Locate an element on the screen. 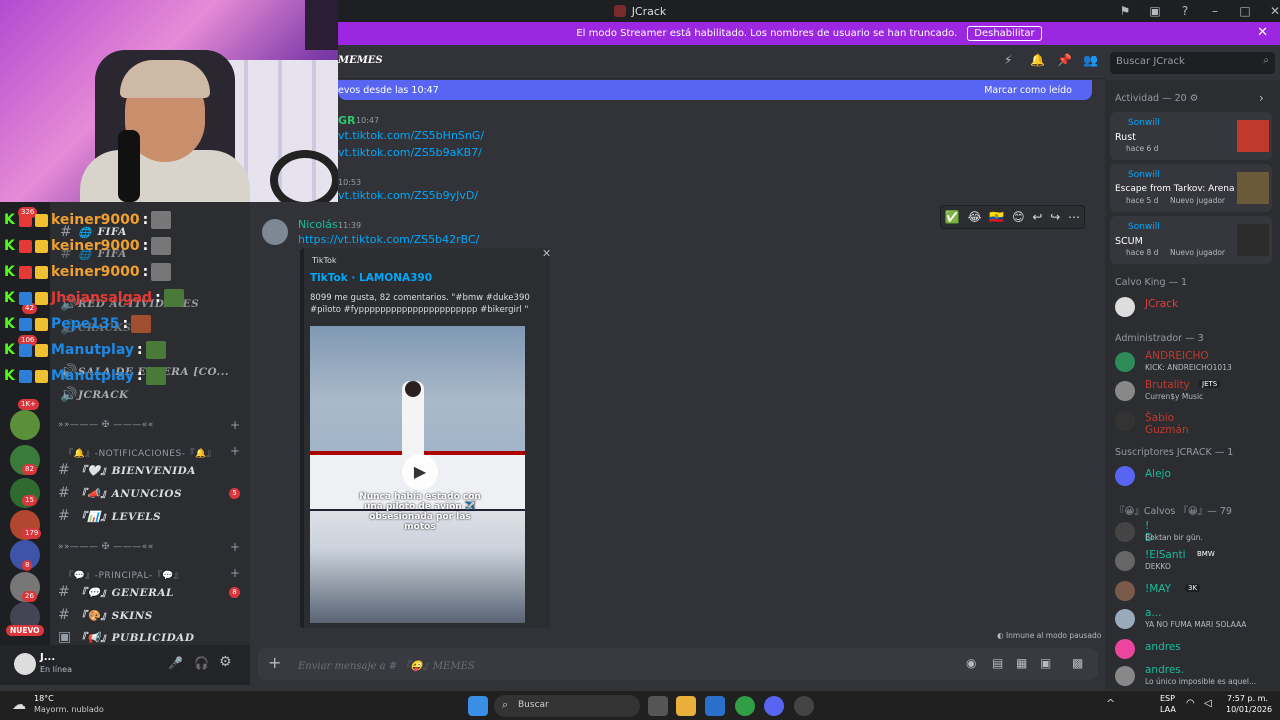 The width and height of the screenshot is (1280, 720). play-icon: ▶ is located at coordinates (420, 472).